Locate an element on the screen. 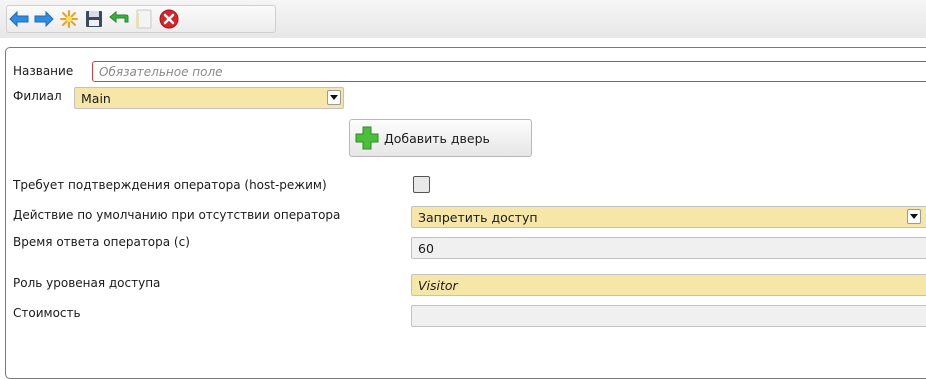  new-button is located at coordinates (69, 19).